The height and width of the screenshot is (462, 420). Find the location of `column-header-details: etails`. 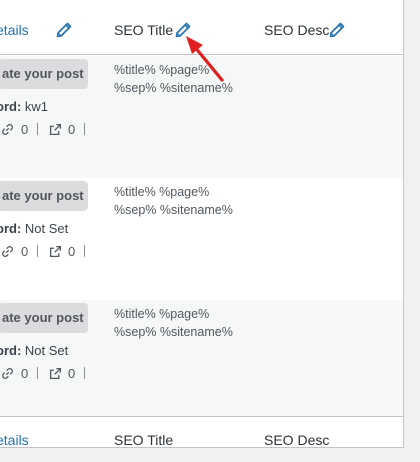

column-header-details: etails is located at coordinates (14, 30).